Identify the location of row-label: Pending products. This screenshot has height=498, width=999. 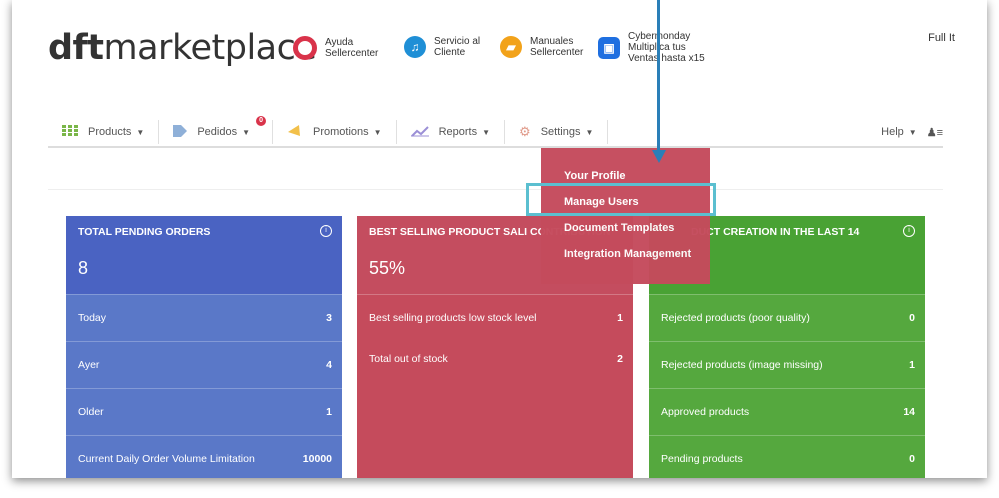
(702, 459).